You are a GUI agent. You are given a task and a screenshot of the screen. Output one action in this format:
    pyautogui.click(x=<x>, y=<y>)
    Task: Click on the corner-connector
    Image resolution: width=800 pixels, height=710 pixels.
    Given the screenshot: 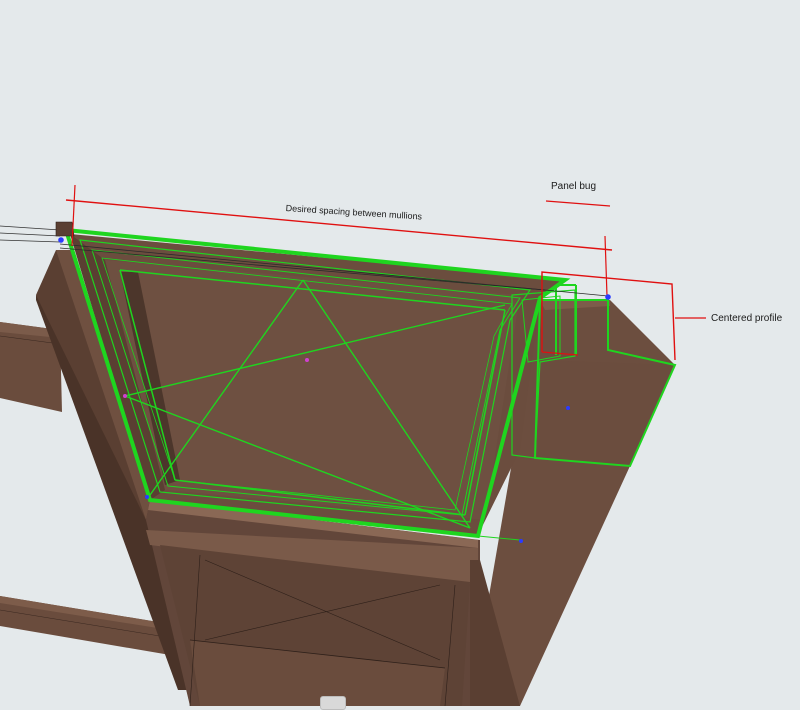 What is the action you would take?
    pyautogui.click(x=65, y=229)
    